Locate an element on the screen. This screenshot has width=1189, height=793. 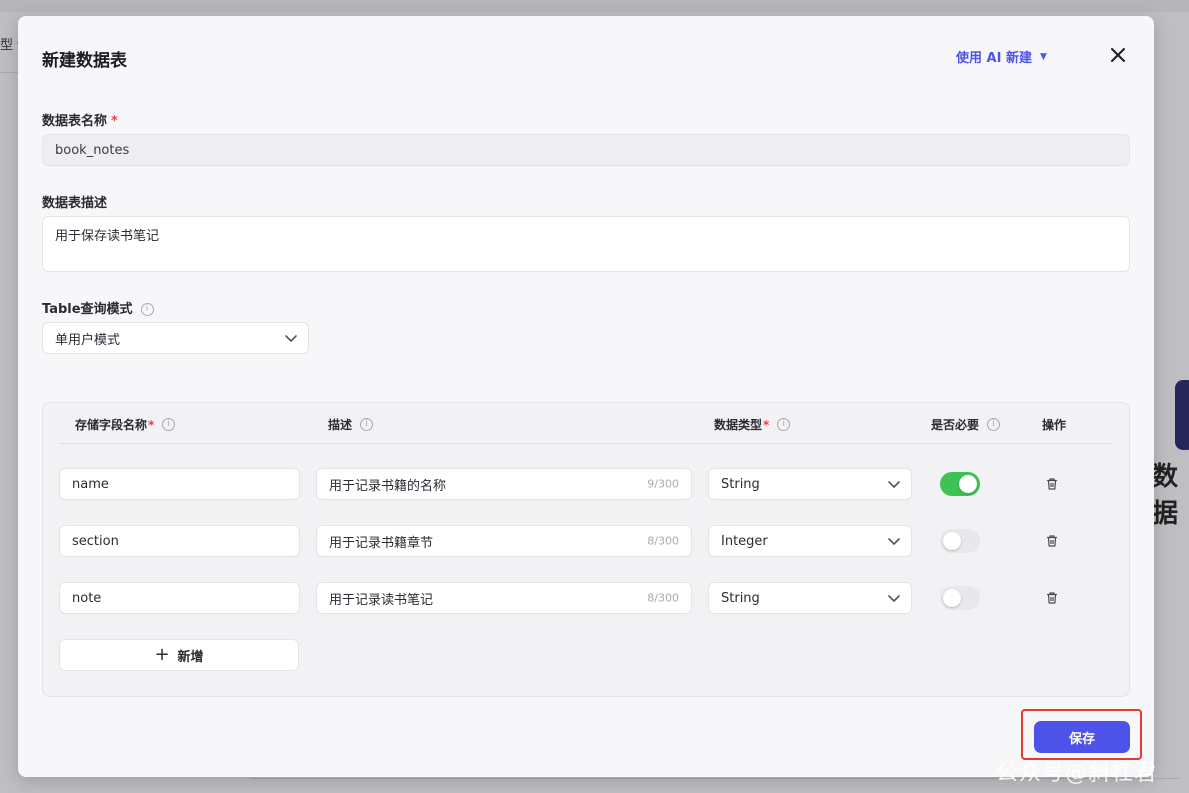
header-description-text: 描述 is located at coordinates (340, 425).